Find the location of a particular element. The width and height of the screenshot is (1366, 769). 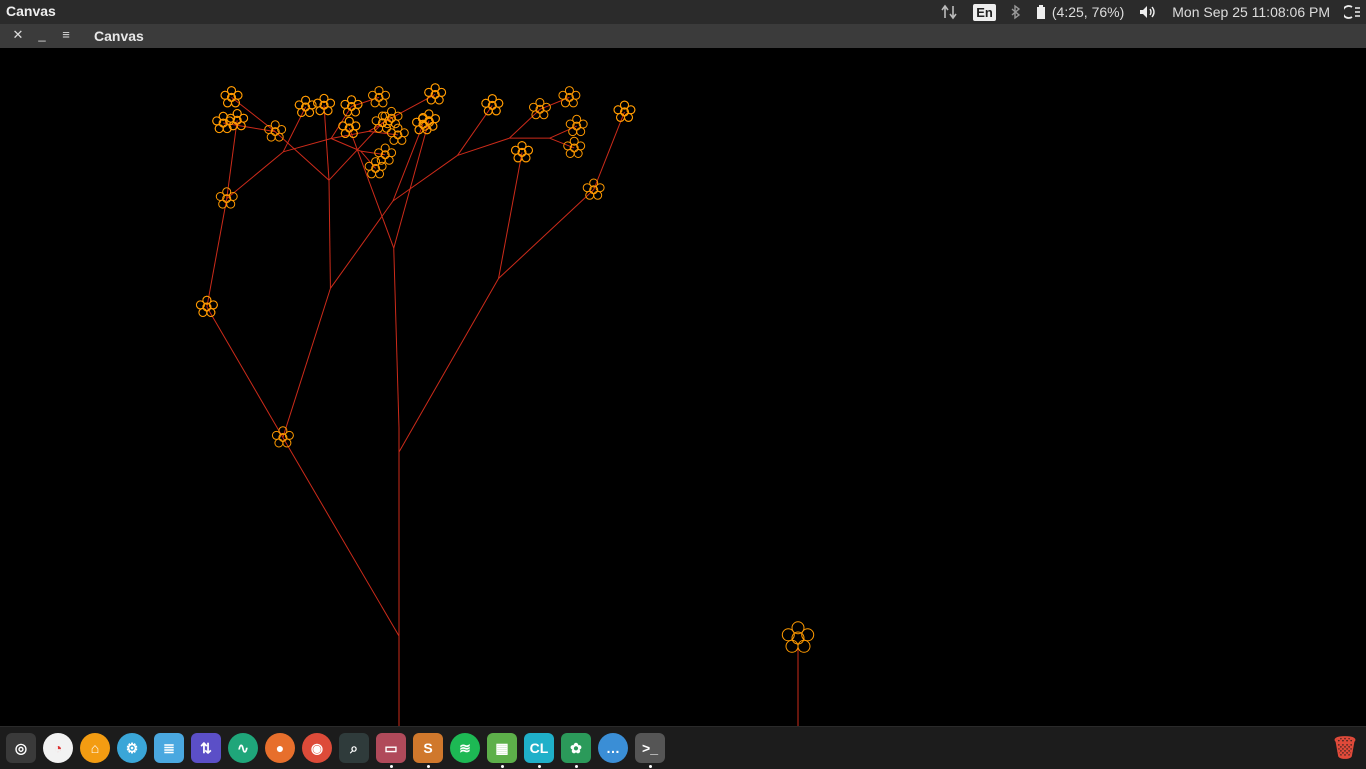

keyboard-layout-indicator: En is located at coordinates (984, 12).